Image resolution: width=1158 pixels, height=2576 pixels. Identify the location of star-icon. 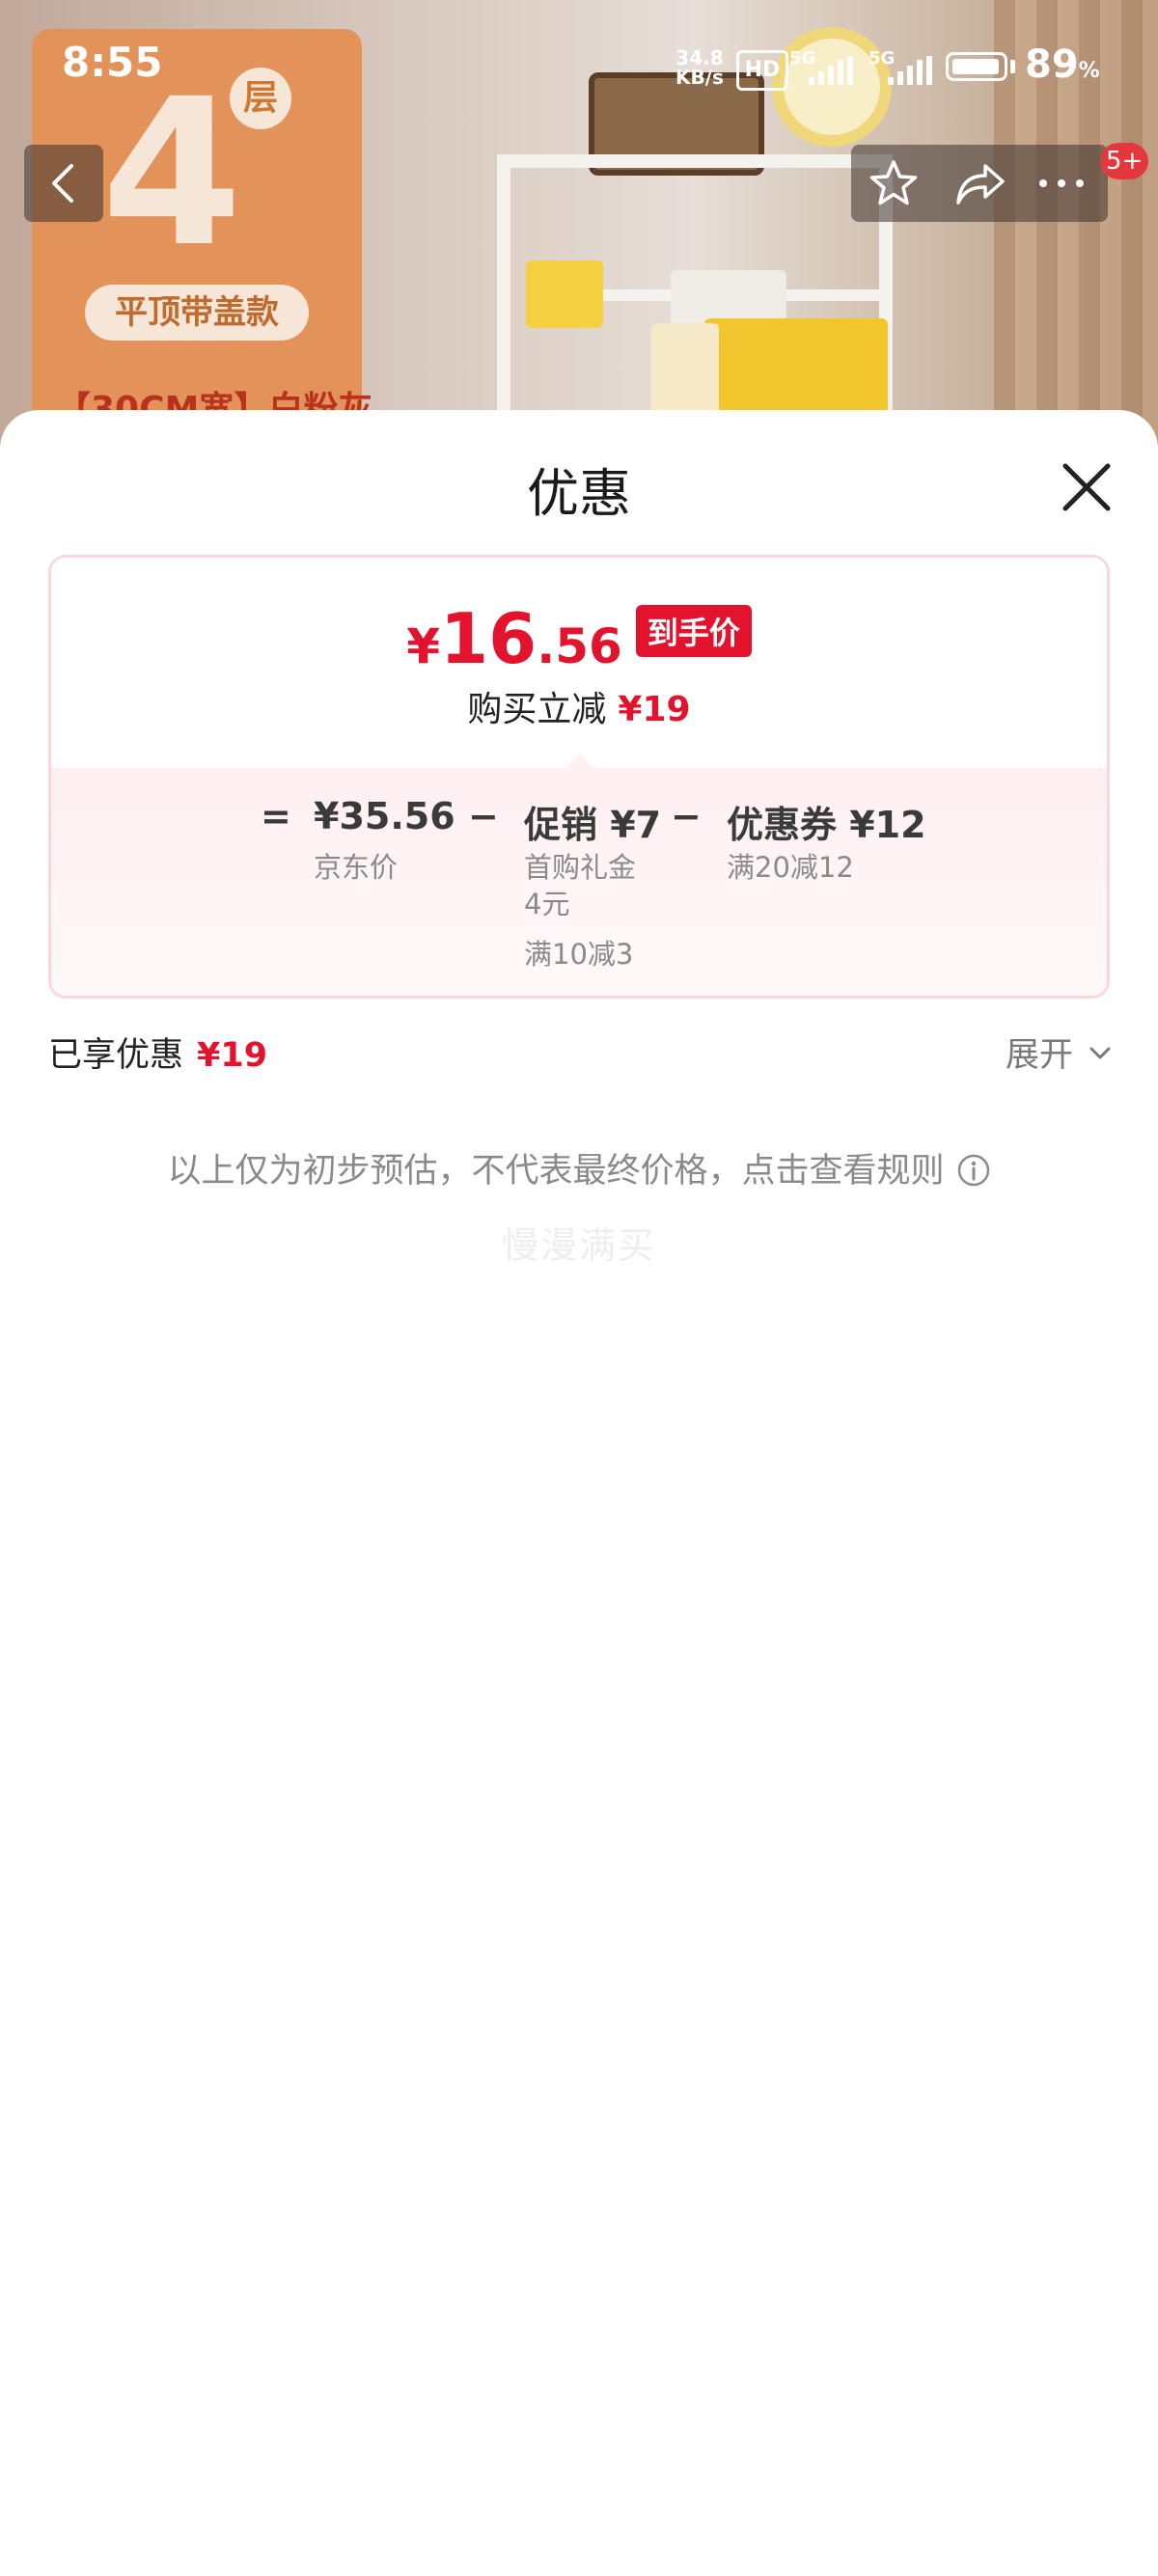
(893, 183).